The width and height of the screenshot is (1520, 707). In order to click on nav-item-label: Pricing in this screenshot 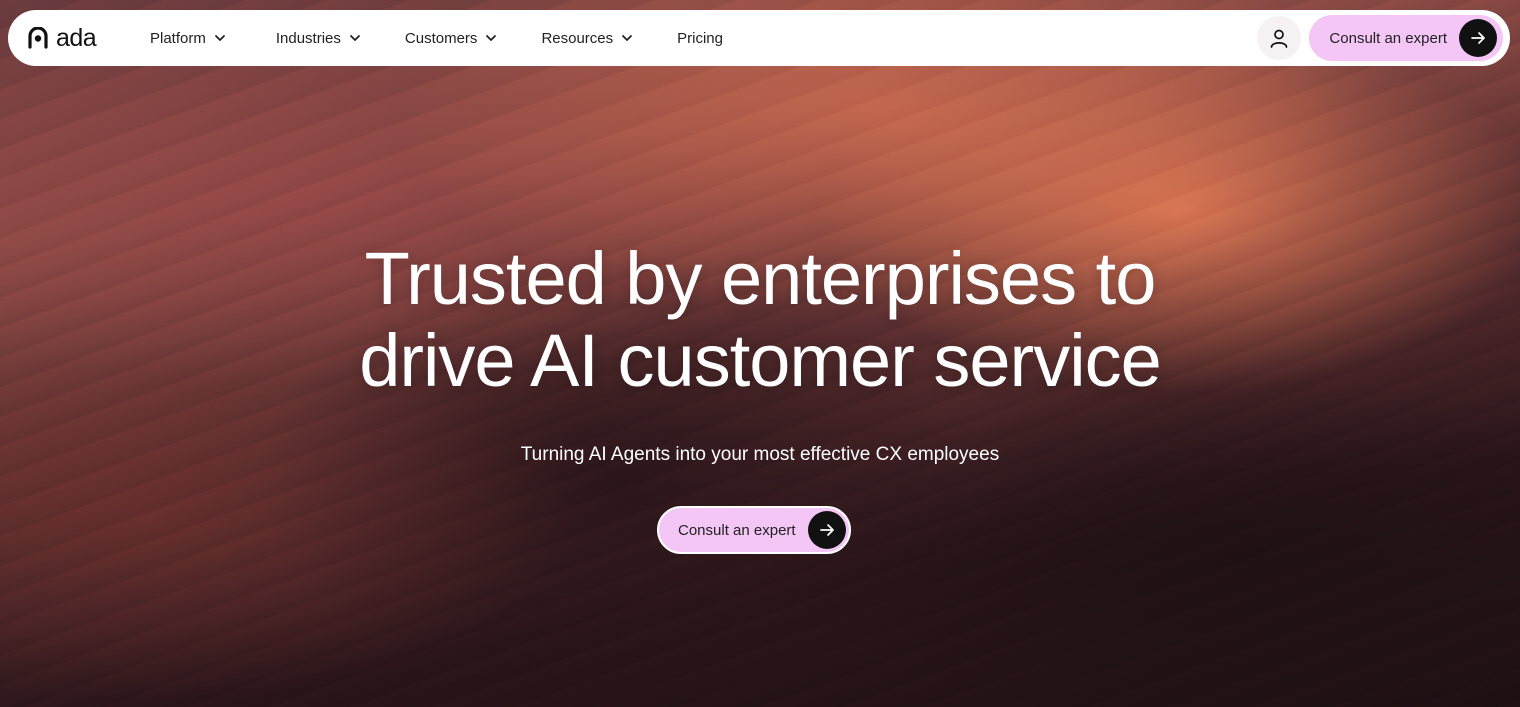, I will do `click(700, 38)`.